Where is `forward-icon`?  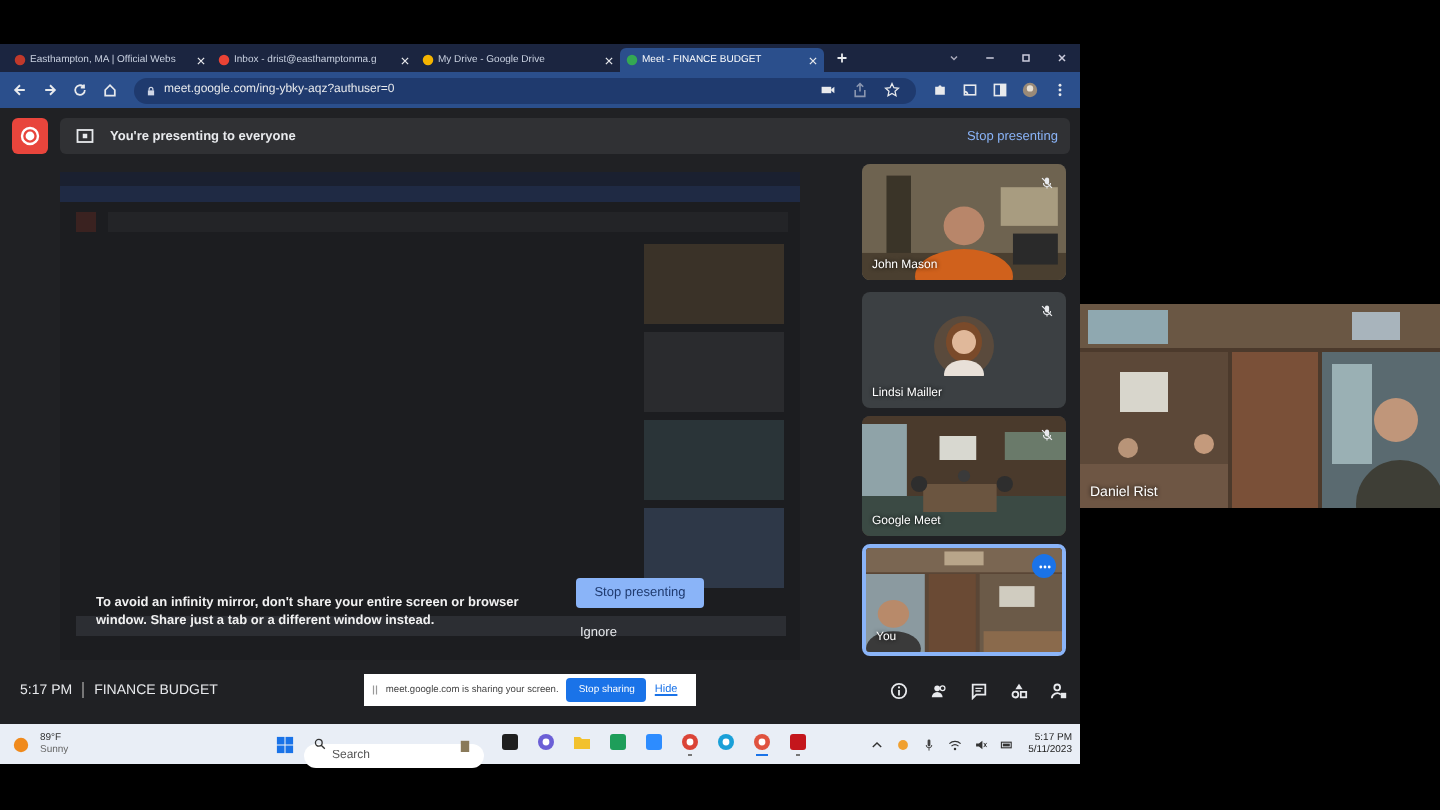 forward-icon is located at coordinates (50, 90).